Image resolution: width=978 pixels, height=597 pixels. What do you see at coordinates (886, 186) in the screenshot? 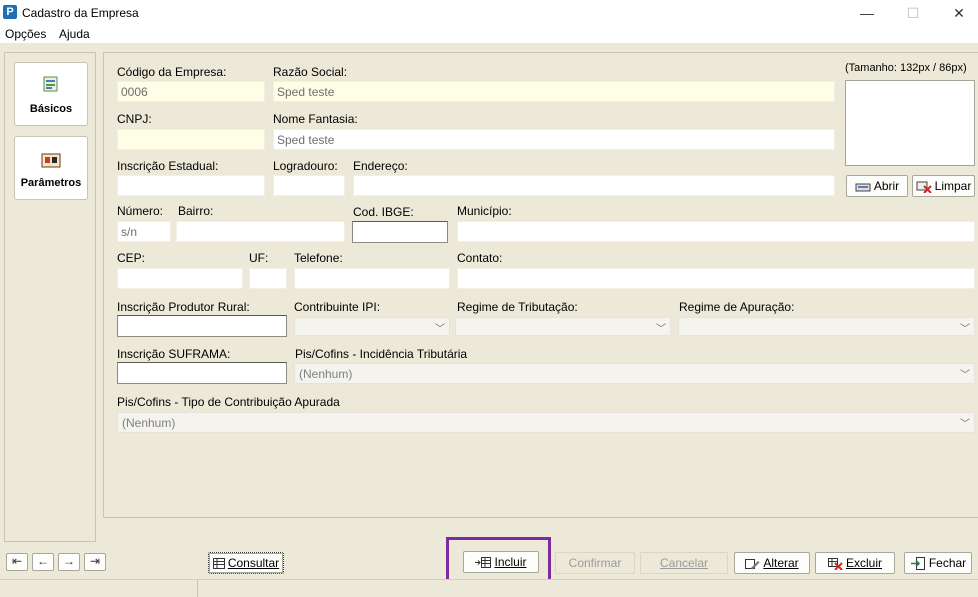
I see `abrir-label: Abrir` at bounding box center [886, 186].